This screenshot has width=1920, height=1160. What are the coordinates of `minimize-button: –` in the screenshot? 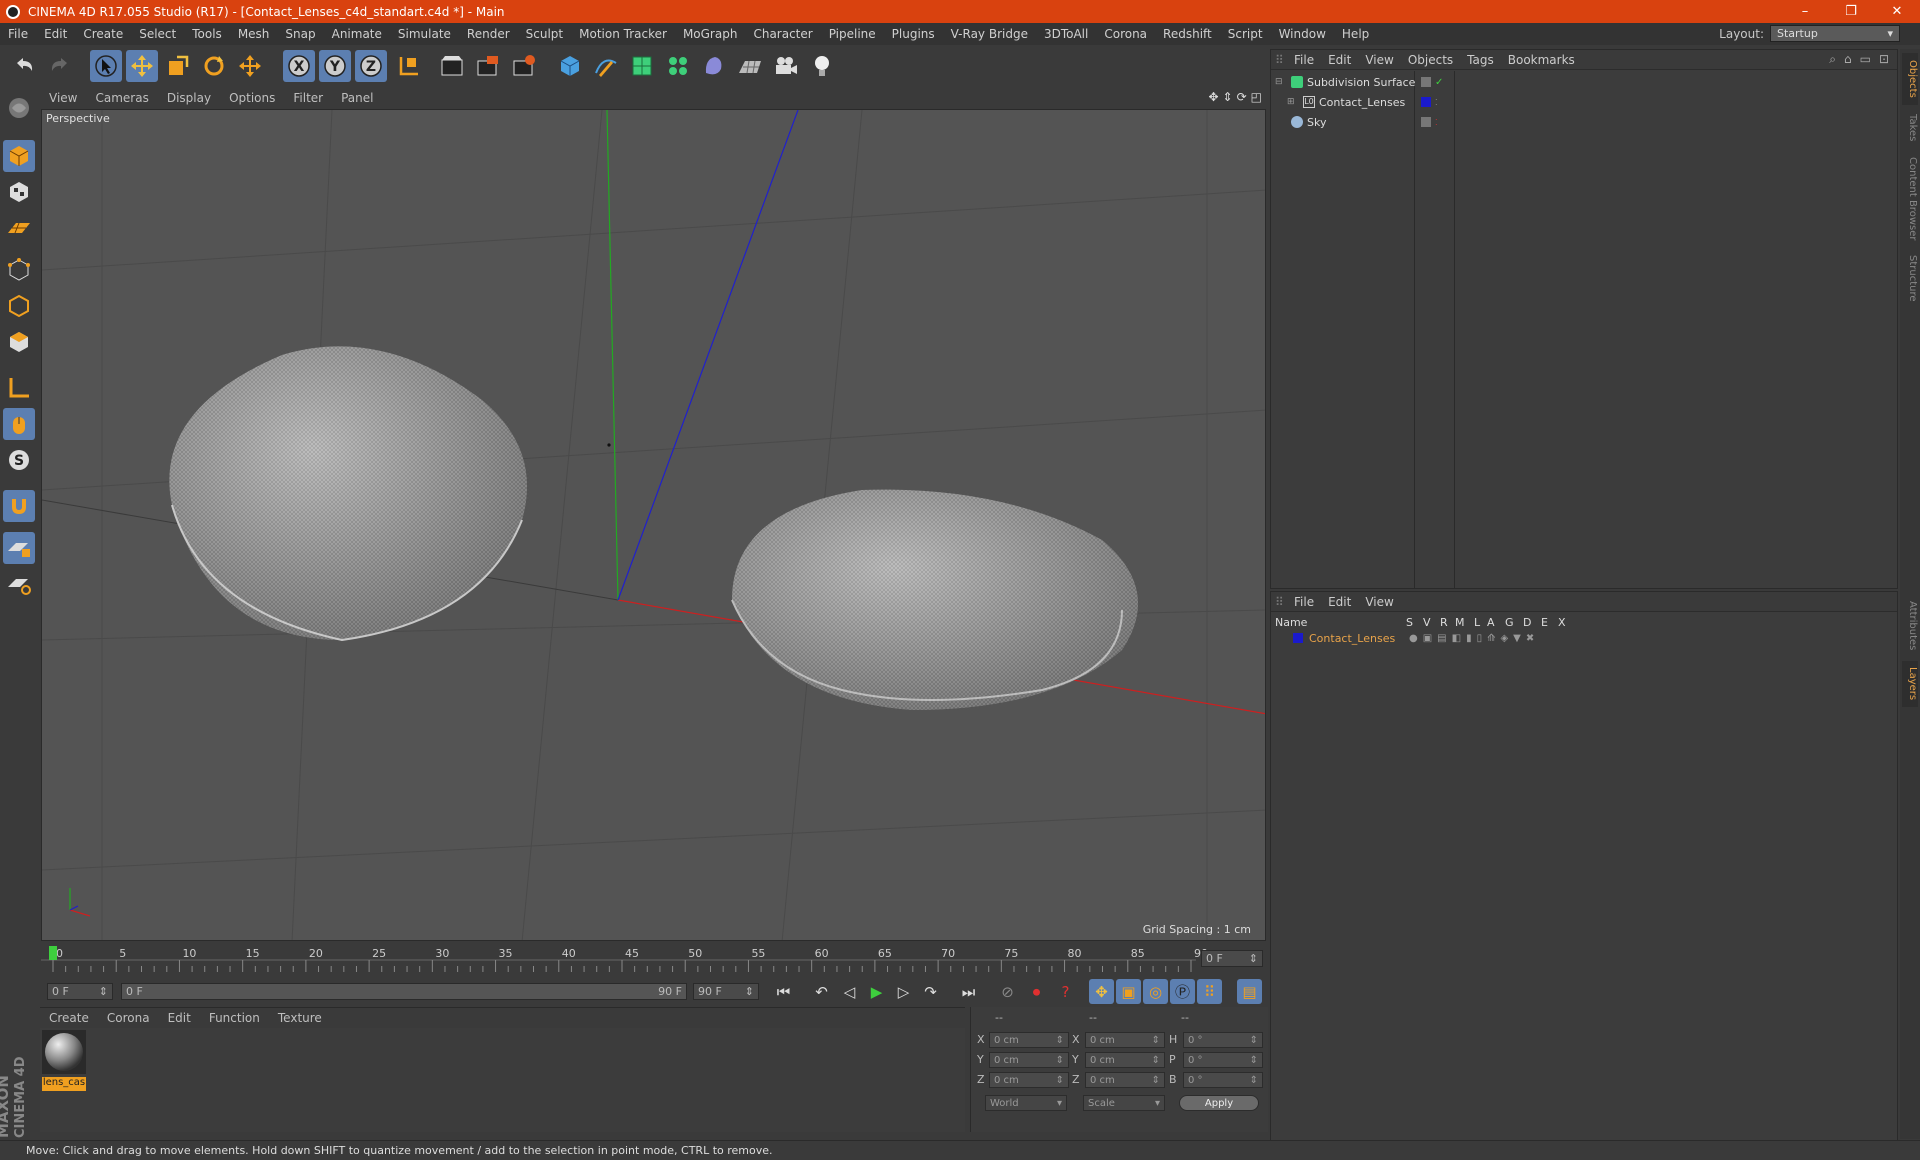 It's located at (1805, 11).